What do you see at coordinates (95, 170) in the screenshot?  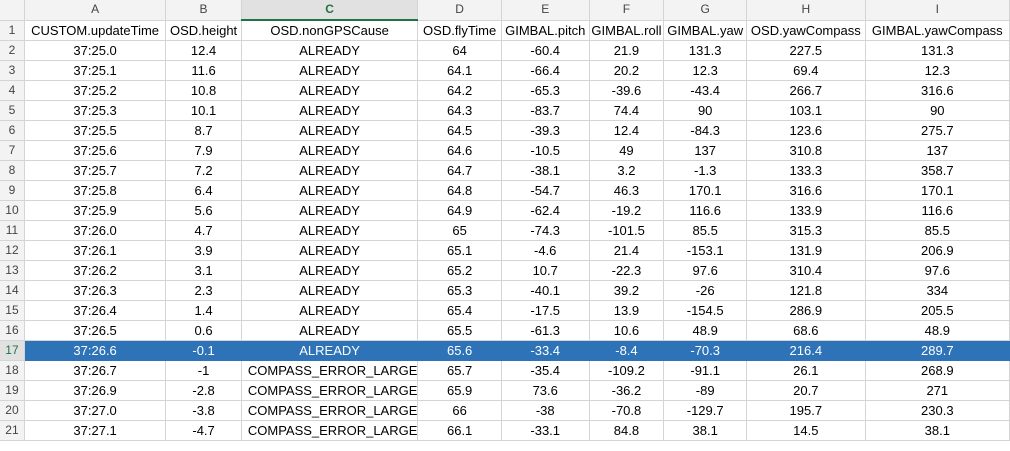 I see `grid-cell: 37:25.7` at bounding box center [95, 170].